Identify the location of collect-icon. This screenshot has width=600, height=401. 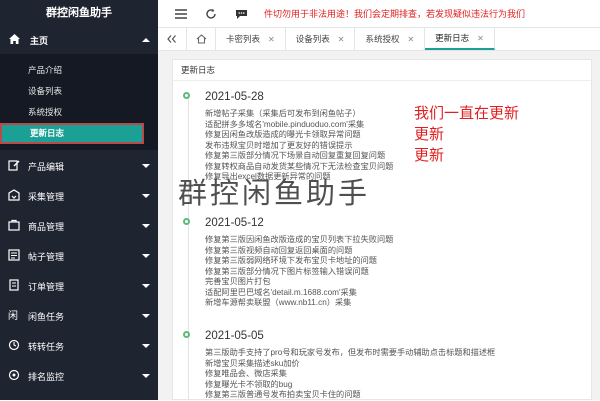
(15, 196).